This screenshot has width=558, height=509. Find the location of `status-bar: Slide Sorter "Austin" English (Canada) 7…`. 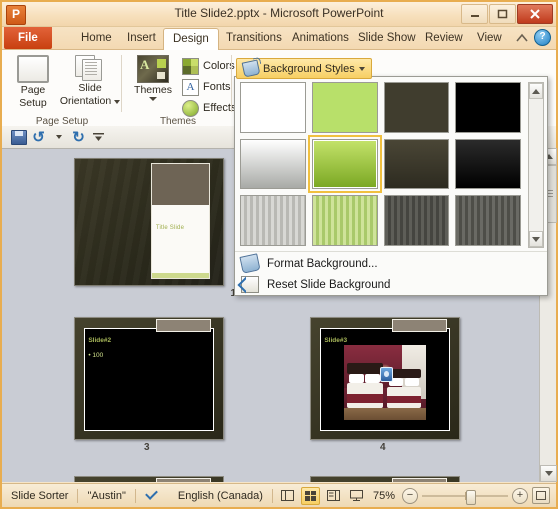

status-bar: Slide Sorter "Austin" English (Canada) 7… is located at coordinates (279, 495).